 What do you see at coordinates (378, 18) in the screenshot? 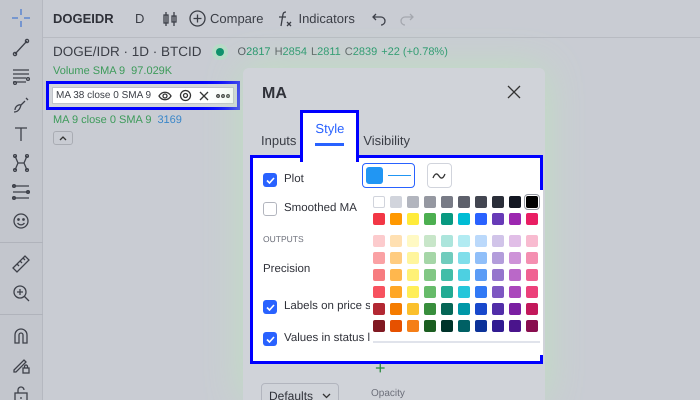
I see `undo-icon` at bounding box center [378, 18].